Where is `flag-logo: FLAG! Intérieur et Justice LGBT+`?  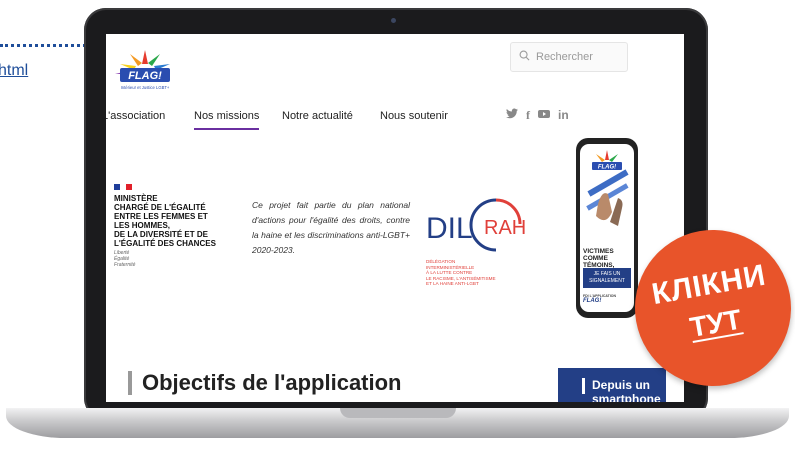
flag-logo: FLAG! Intérieur et Justice LGBT+ is located at coordinates (145, 69).